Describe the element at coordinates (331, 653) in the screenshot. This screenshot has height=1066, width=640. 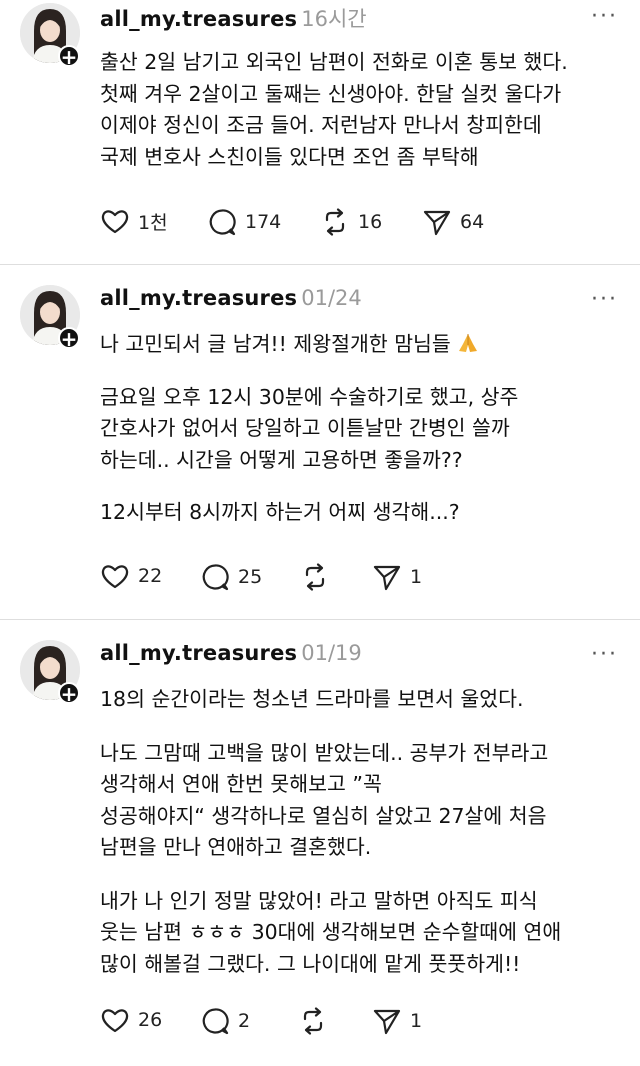
I see `post-time: 01/19` at that location.